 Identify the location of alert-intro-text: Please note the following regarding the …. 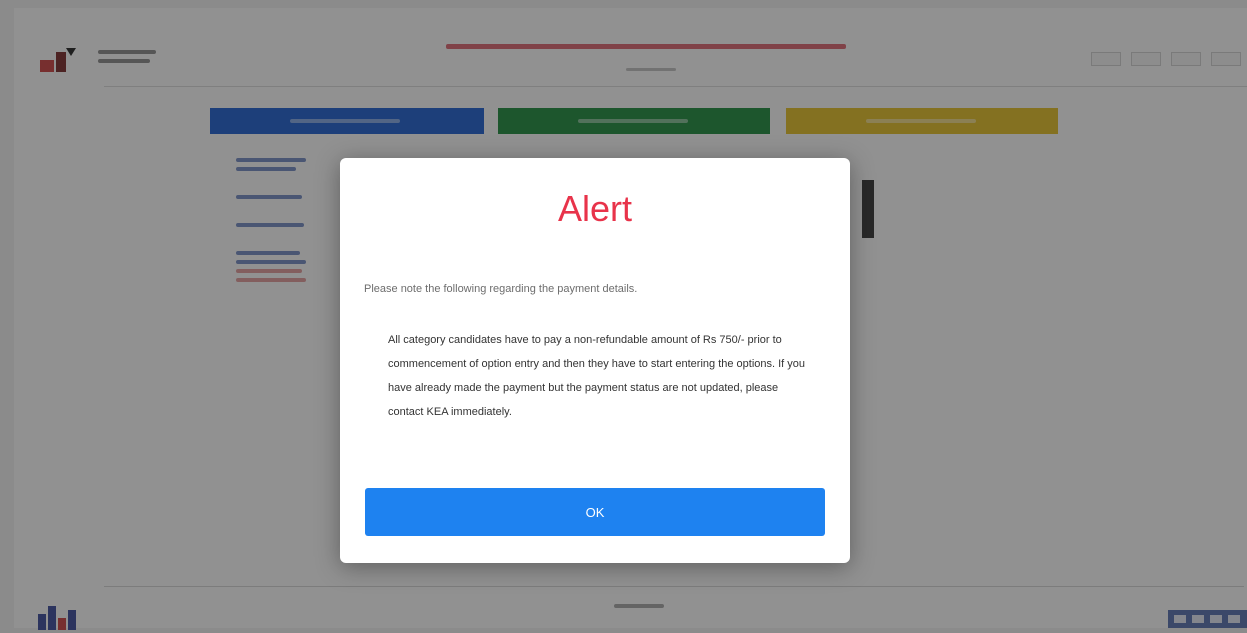
(501, 289).